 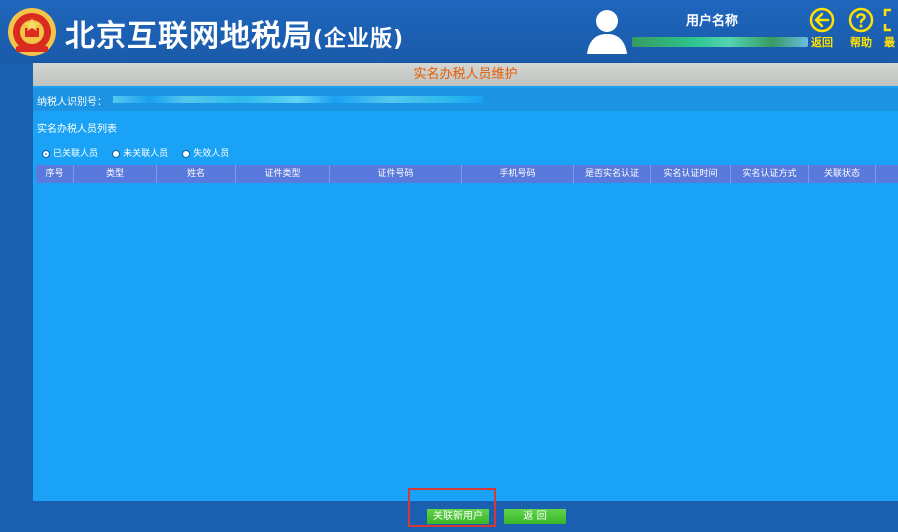 What do you see at coordinates (887, 20) in the screenshot?
I see `maximize-icon` at bounding box center [887, 20].